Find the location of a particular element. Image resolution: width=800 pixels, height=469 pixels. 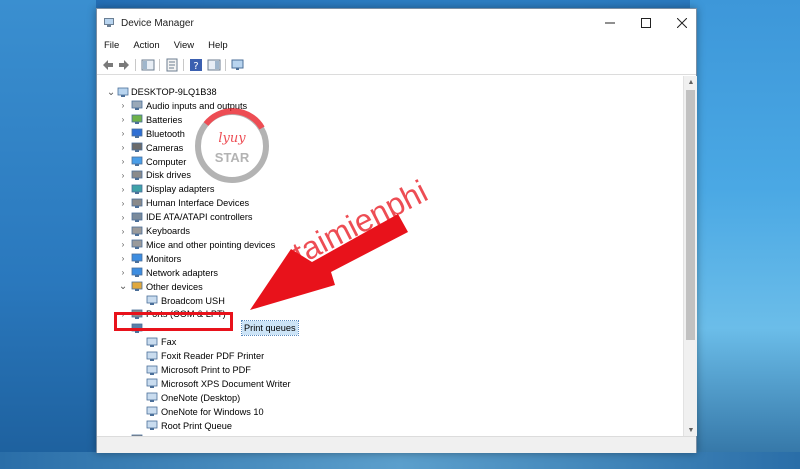

back-arrow-icon is located at coordinates (108, 65).